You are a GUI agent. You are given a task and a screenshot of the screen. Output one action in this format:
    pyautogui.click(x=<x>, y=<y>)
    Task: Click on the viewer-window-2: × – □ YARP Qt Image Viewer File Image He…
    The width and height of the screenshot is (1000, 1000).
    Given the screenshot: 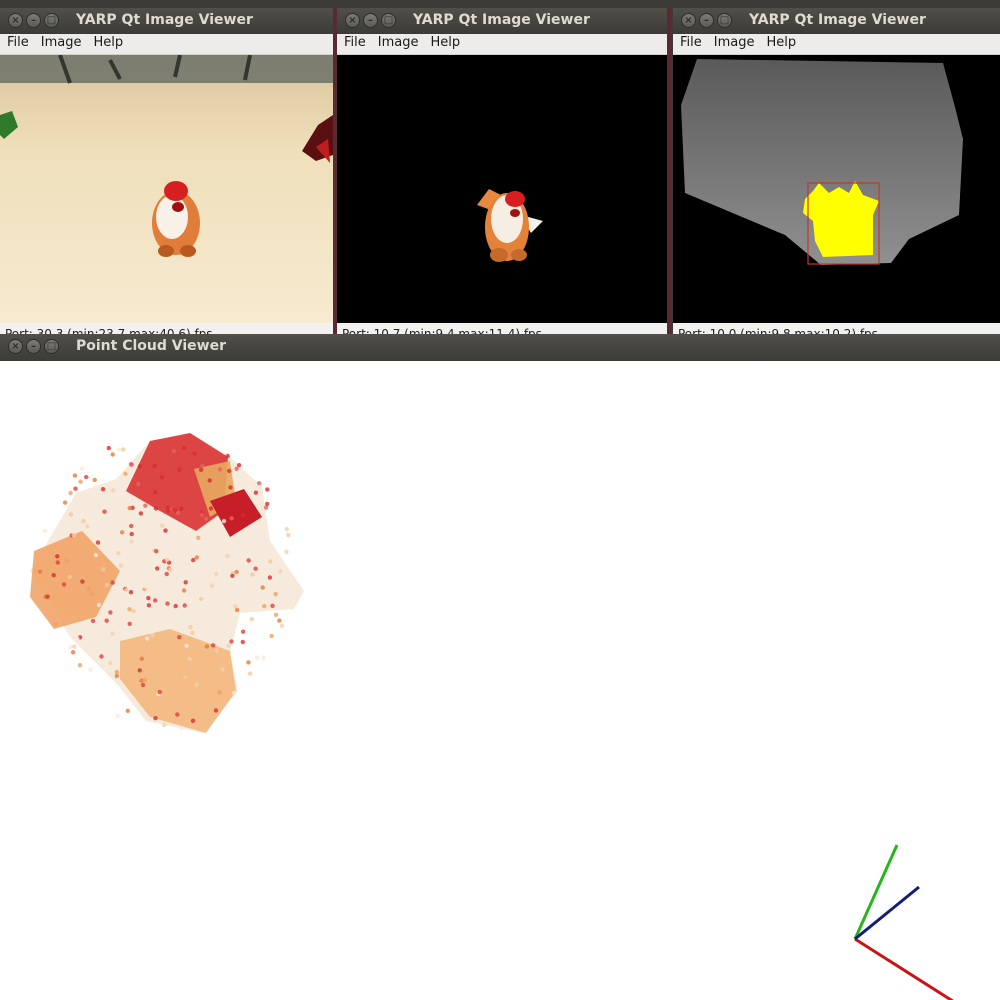 What is the action you would take?
    pyautogui.click(x=502, y=171)
    